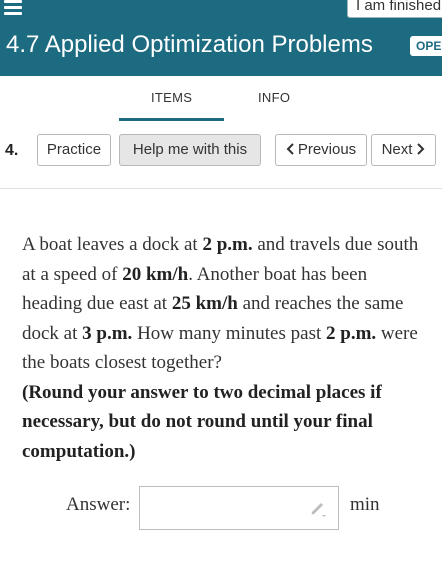  What do you see at coordinates (155, 274) in the screenshot?
I see `math-speed: 20 km/h` at bounding box center [155, 274].